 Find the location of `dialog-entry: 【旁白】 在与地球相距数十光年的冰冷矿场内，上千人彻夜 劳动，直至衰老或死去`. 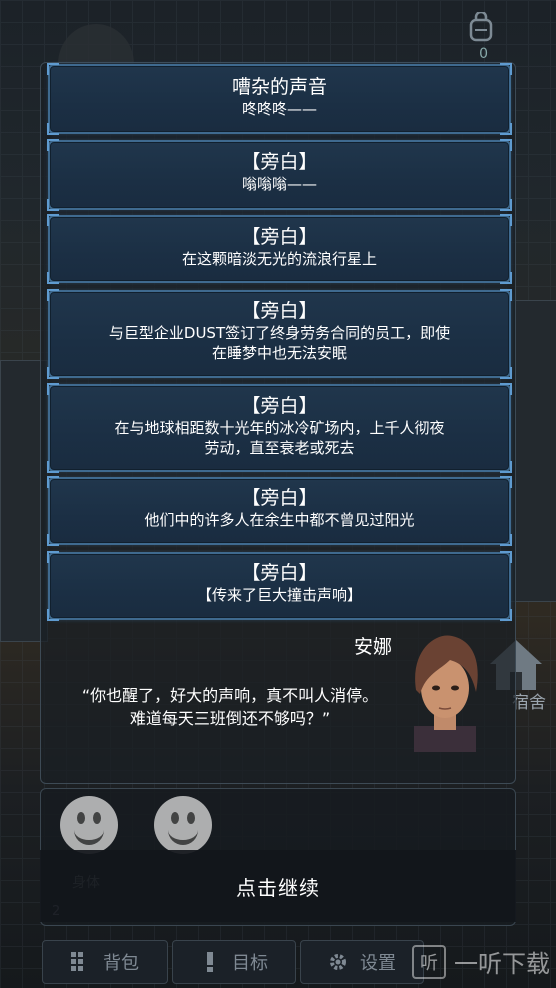

dialog-entry: 【旁白】 在与地球相距数十光年的冰冷矿场内，上千人彻夜 劳动，直至衰老或死去 is located at coordinates (279, 428).